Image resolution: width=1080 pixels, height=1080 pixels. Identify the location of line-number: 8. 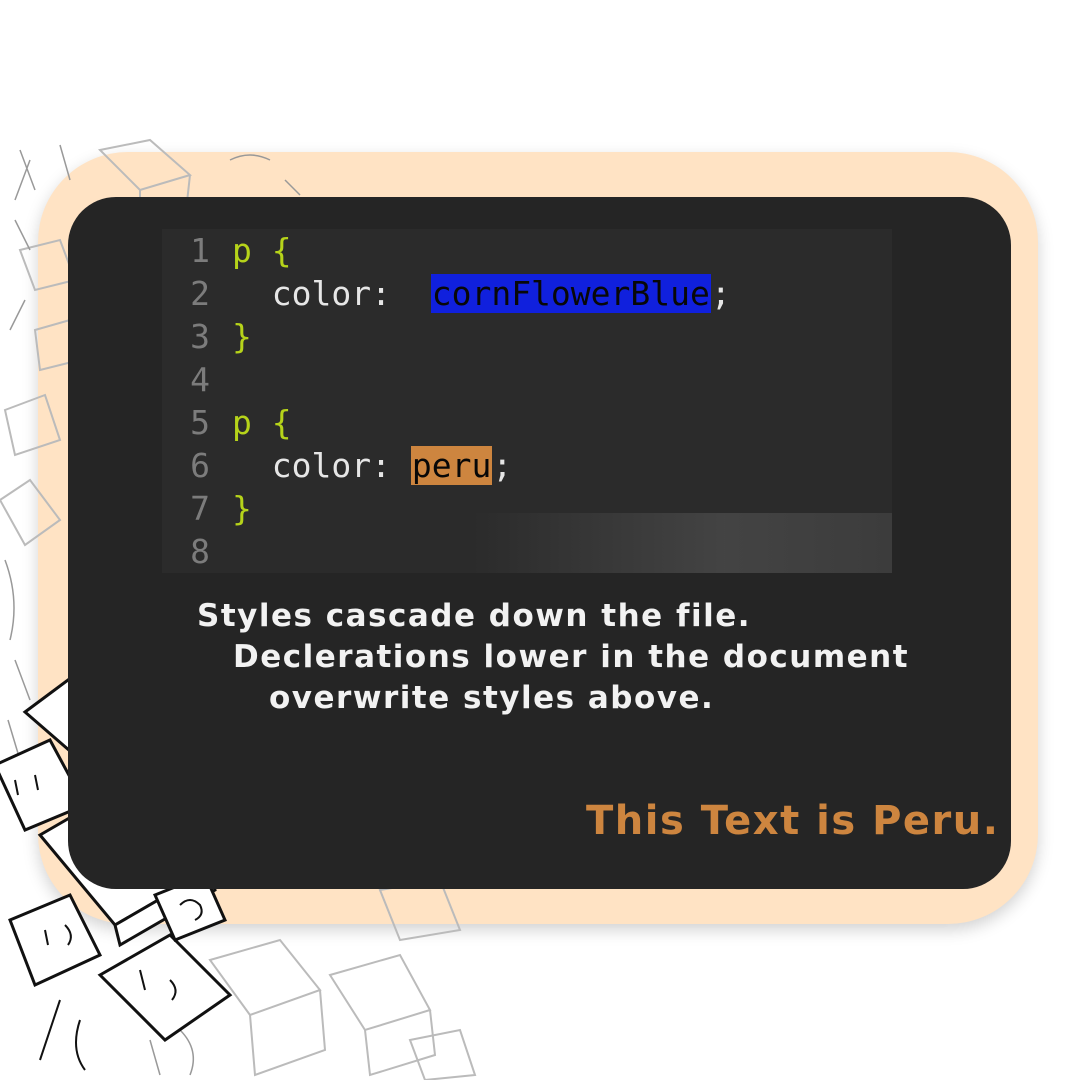
(200, 551).